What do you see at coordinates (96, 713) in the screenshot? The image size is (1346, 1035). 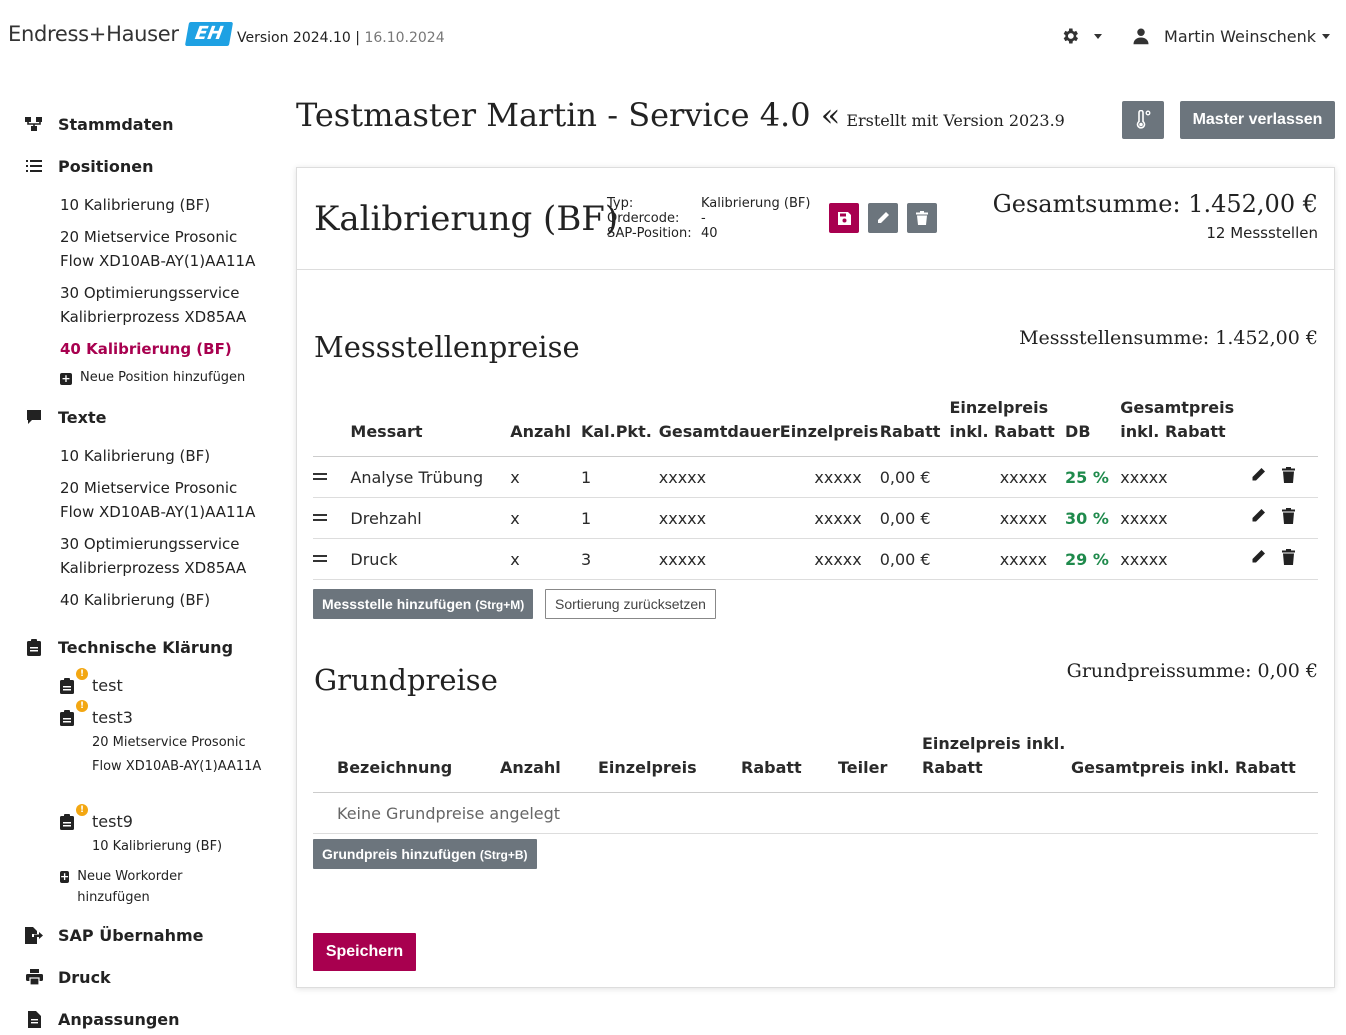 I see `workorder-test3: ! test3` at bounding box center [96, 713].